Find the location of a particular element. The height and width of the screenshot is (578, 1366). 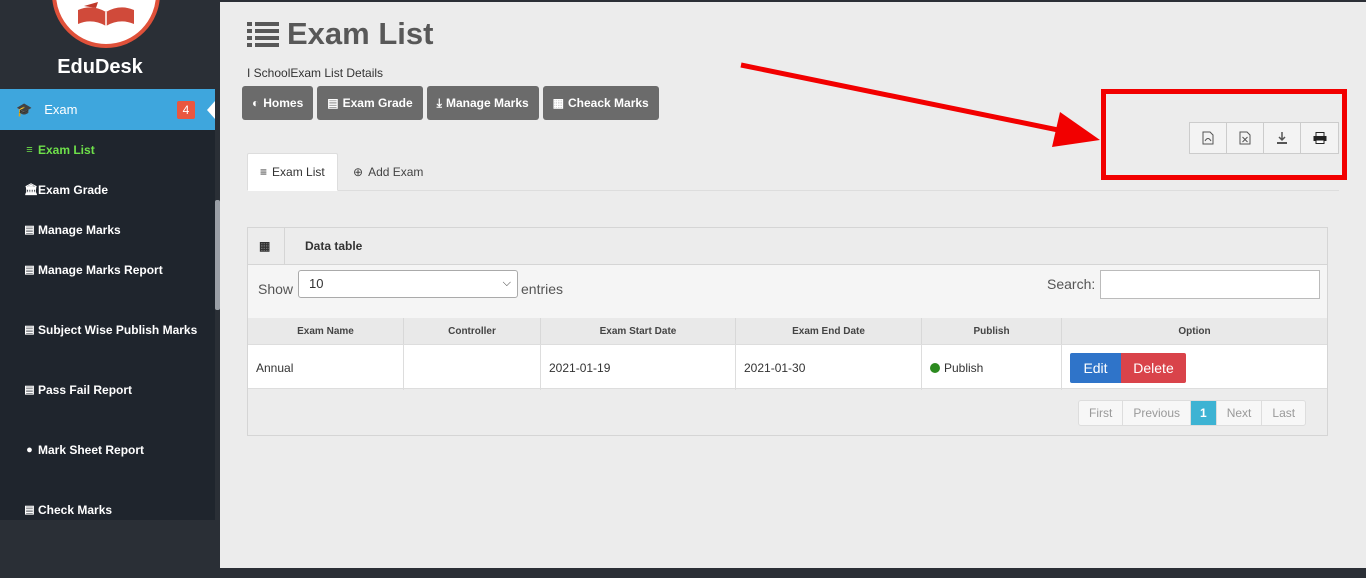

exam-grade-button: ▤ Exam Grade is located at coordinates (370, 103).